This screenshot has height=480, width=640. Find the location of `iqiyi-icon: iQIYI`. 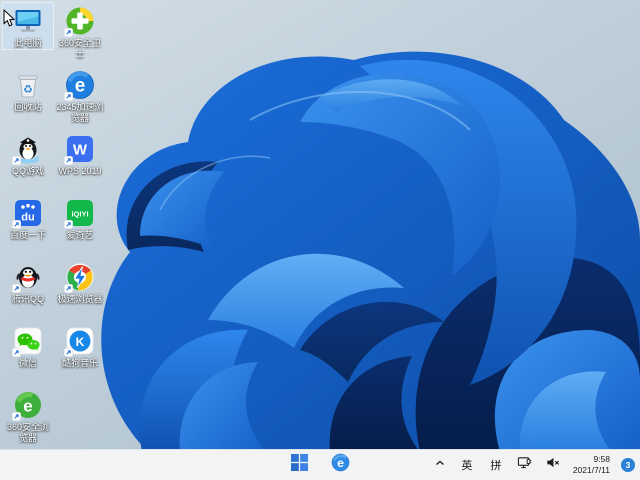

iqiyi-icon: iQIYI is located at coordinates (80, 213).